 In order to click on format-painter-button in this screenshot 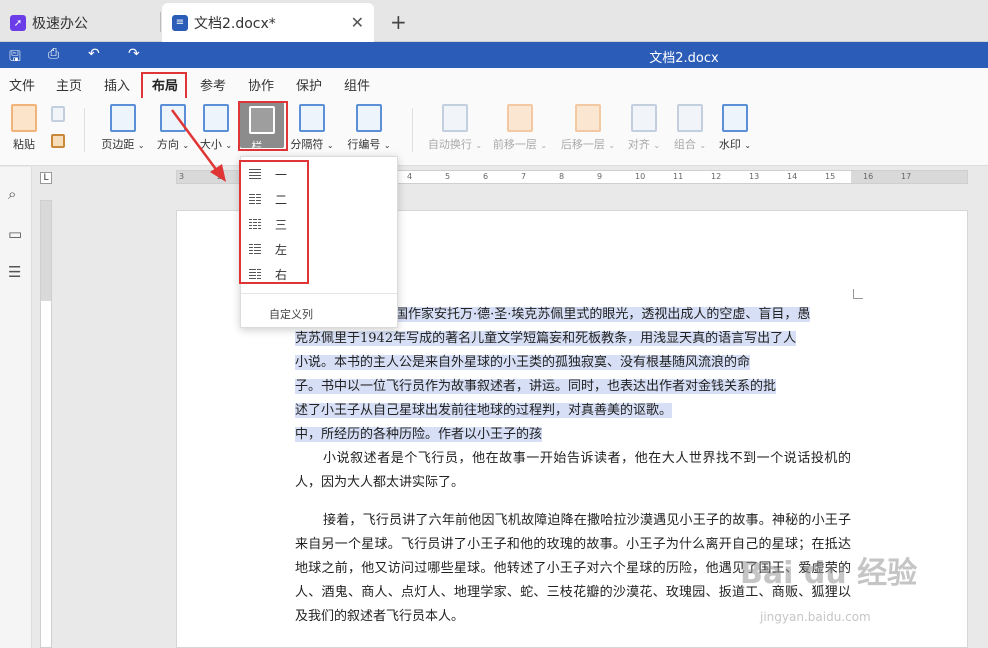, I will do `click(58, 143)`.